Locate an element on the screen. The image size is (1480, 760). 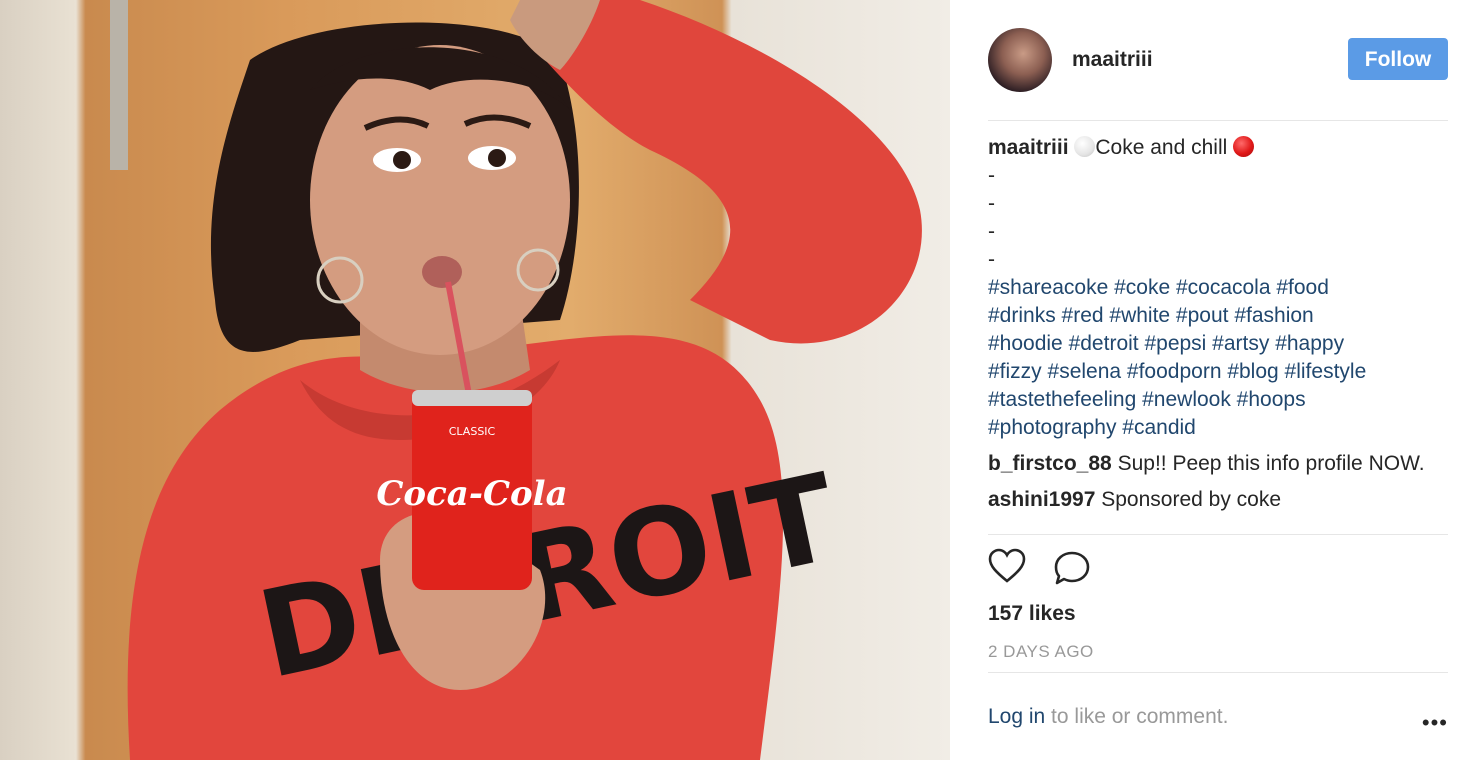
login-prompt: Log in to like or comment. is located at coordinates (1108, 717).